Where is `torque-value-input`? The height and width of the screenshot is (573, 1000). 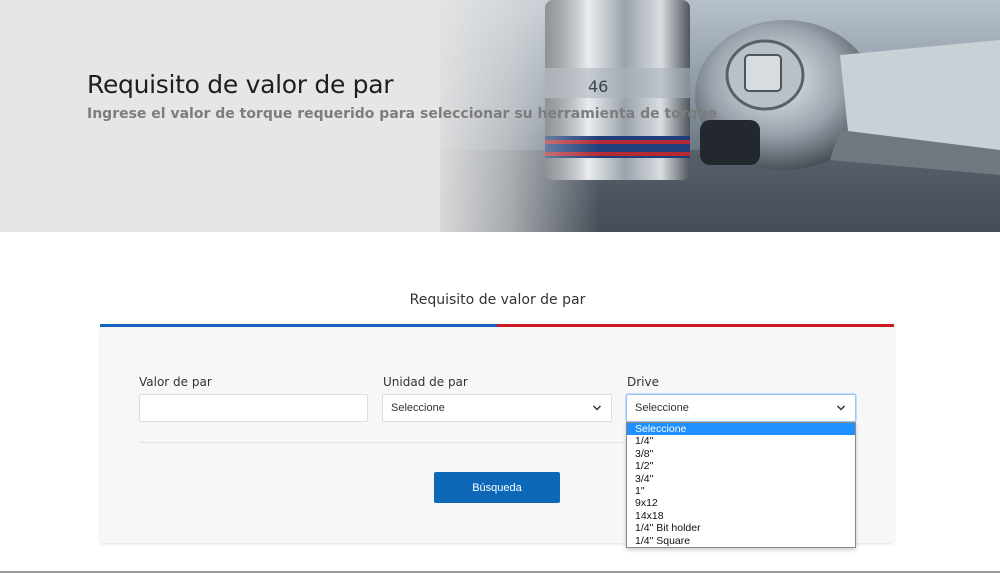
torque-value-input is located at coordinates (253, 408).